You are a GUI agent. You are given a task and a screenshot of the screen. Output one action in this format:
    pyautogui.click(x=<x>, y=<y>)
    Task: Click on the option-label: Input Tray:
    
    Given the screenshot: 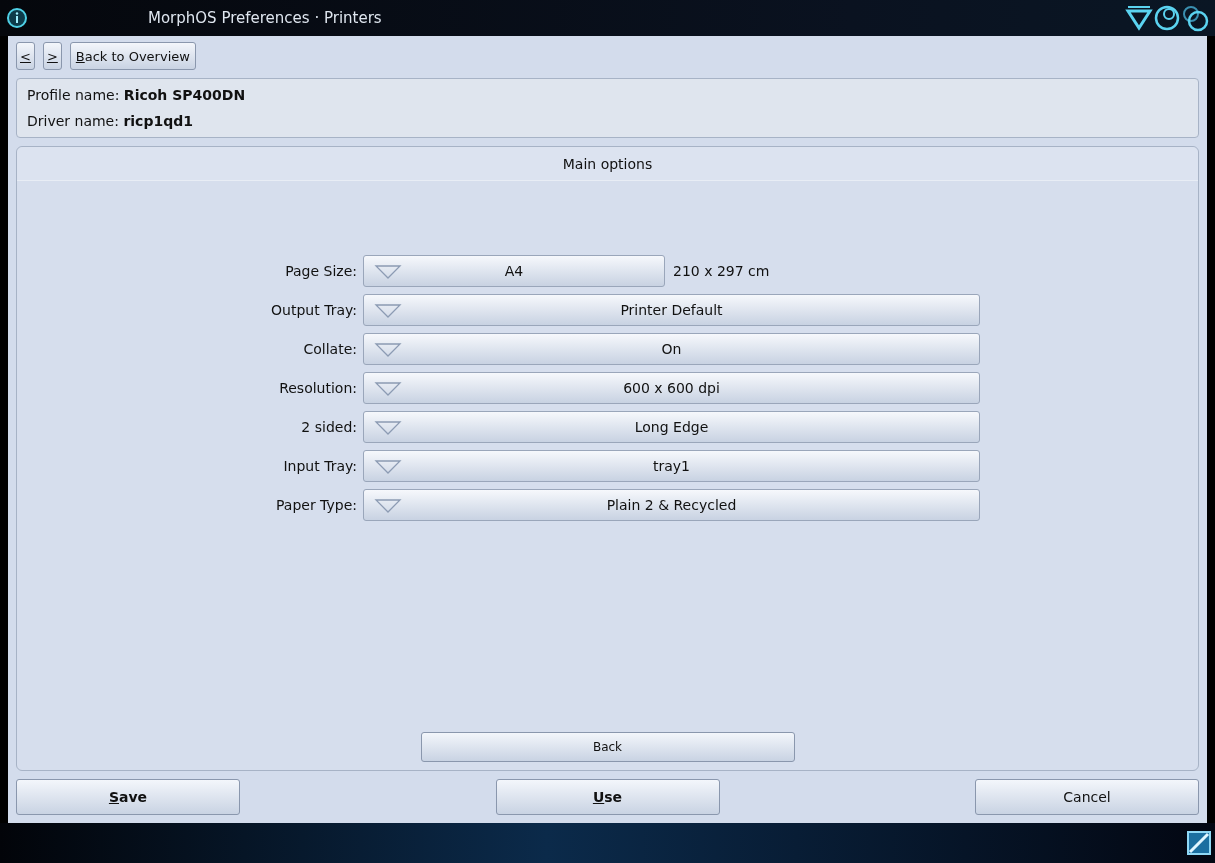 What is the action you would take?
    pyautogui.click(x=319, y=466)
    